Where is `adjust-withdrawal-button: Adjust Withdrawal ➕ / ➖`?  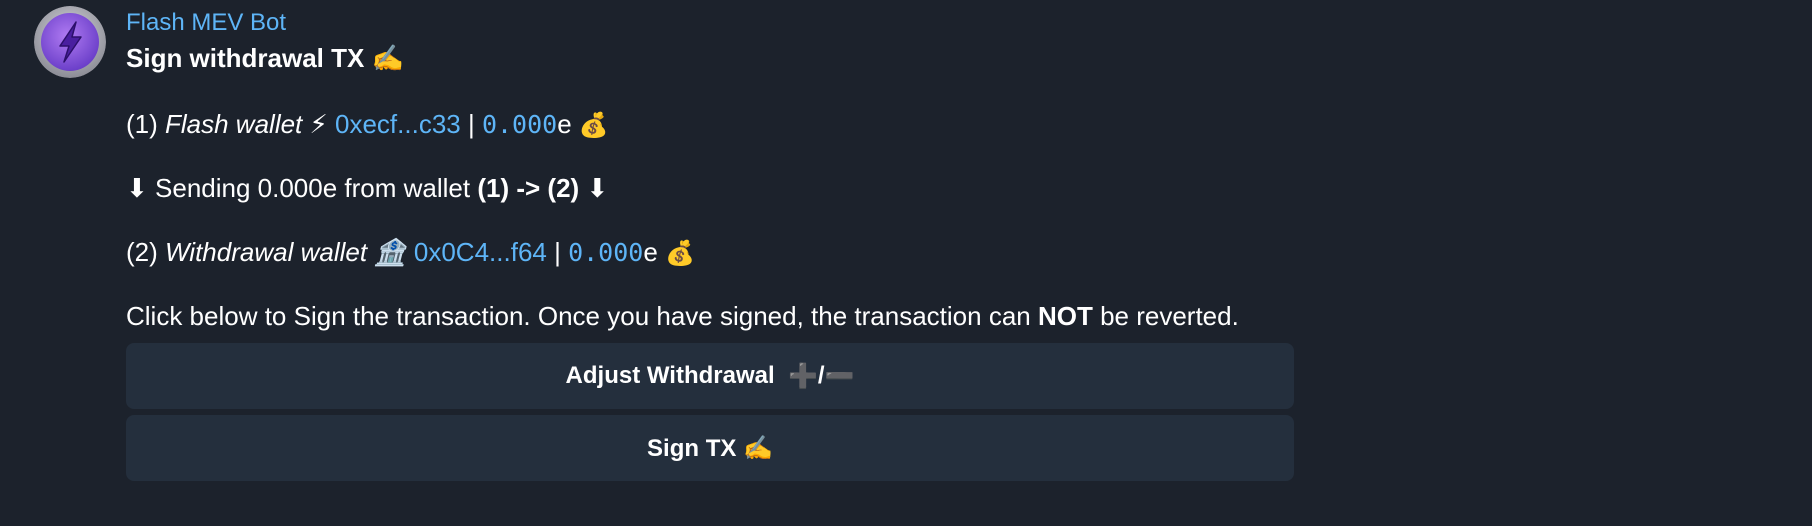 adjust-withdrawal-button: Adjust Withdrawal ➕ / ➖ is located at coordinates (710, 376).